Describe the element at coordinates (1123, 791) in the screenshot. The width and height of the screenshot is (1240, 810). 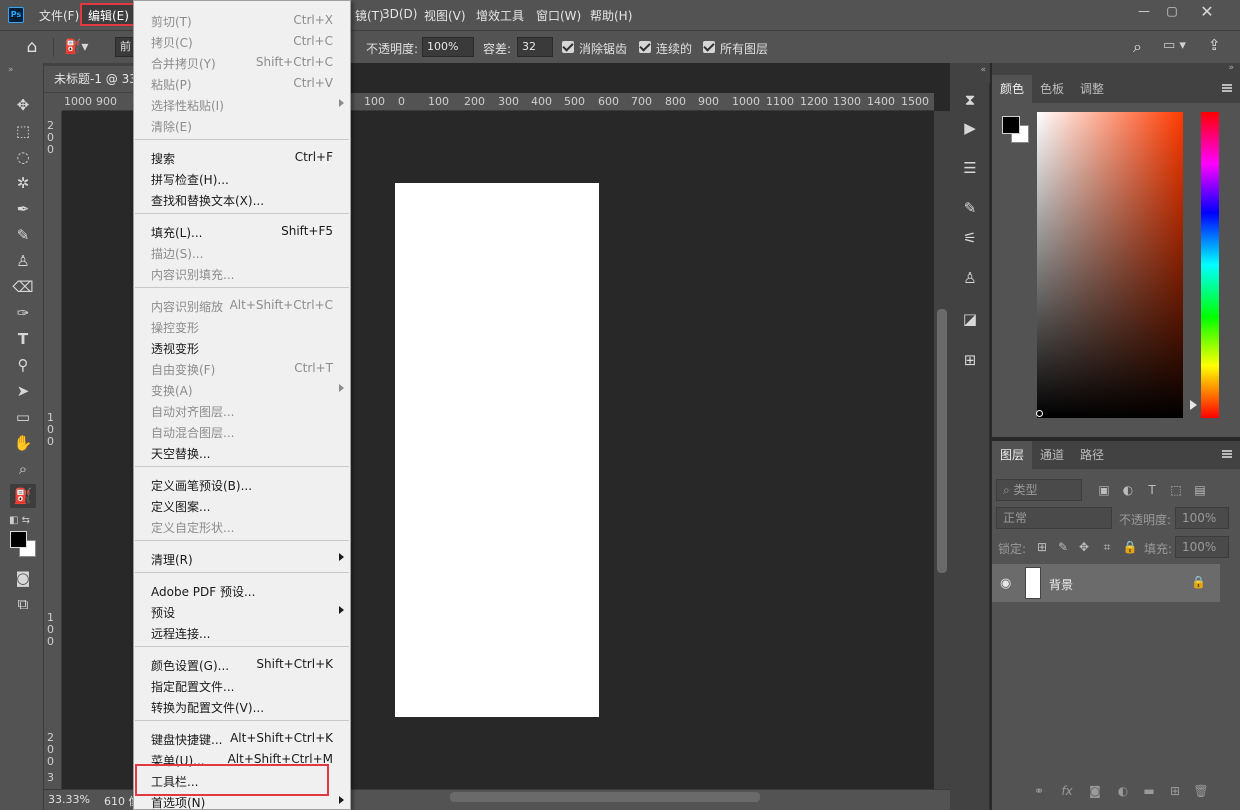
I see `adjustment-layer-icon: ◐` at that location.